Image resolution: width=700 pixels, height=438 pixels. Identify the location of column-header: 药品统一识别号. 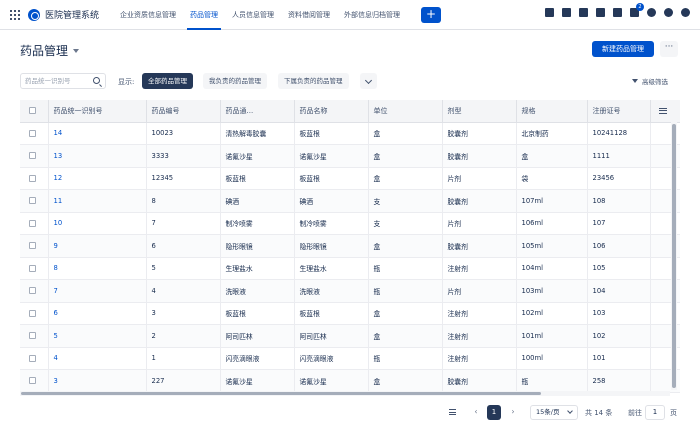
(97, 111).